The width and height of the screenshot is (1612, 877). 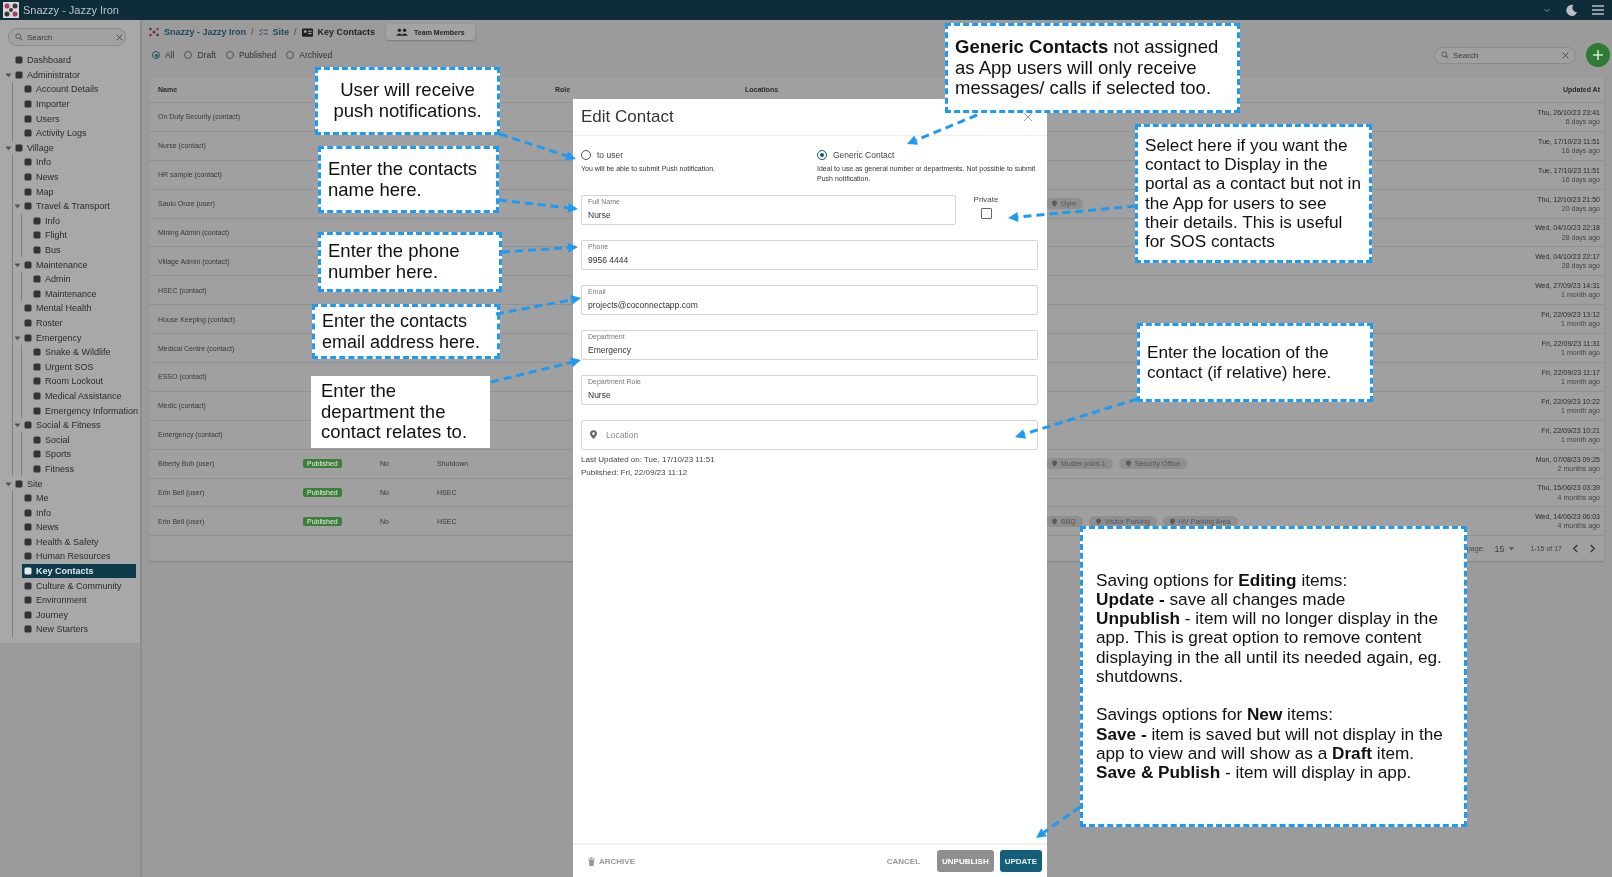 What do you see at coordinates (809, 434) in the screenshot?
I see `location-field: Location` at bounding box center [809, 434].